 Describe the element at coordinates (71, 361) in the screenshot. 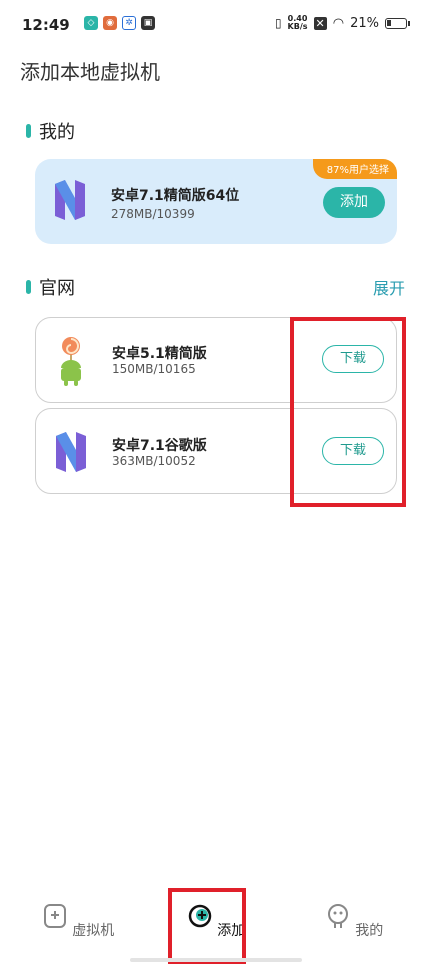

I see `android-lollipop-icon` at that location.